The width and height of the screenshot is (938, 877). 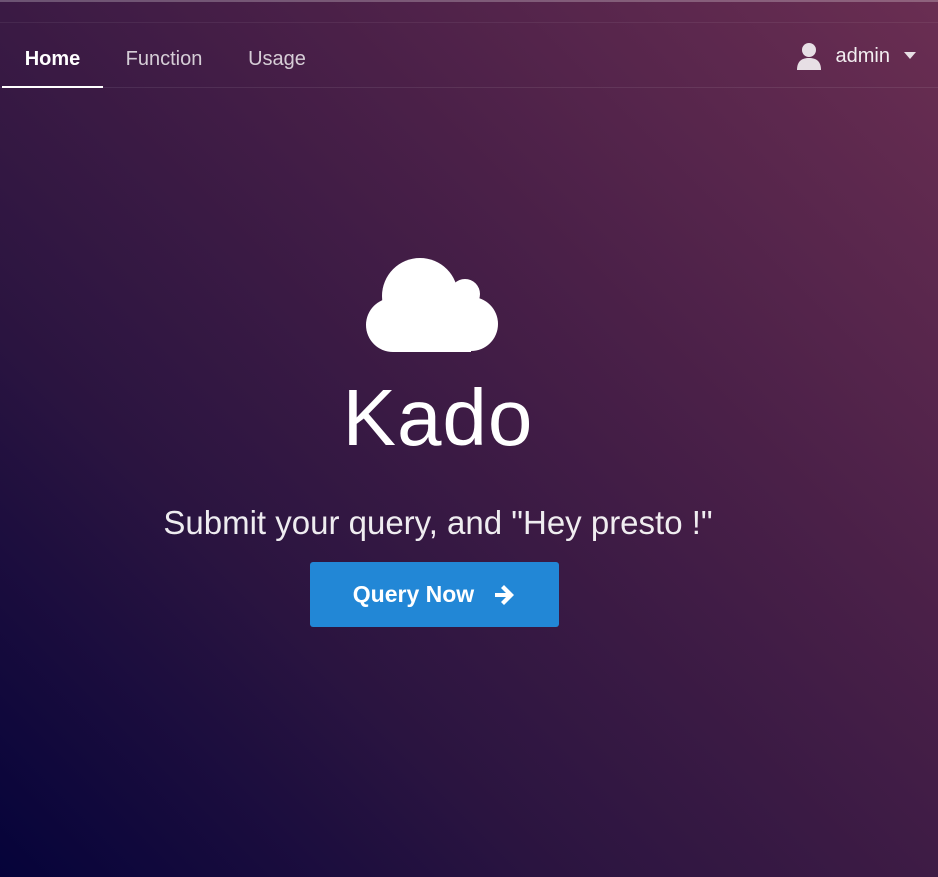 What do you see at coordinates (910, 55) in the screenshot?
I see `caret-down-icon` at bounding box center [910, 55].